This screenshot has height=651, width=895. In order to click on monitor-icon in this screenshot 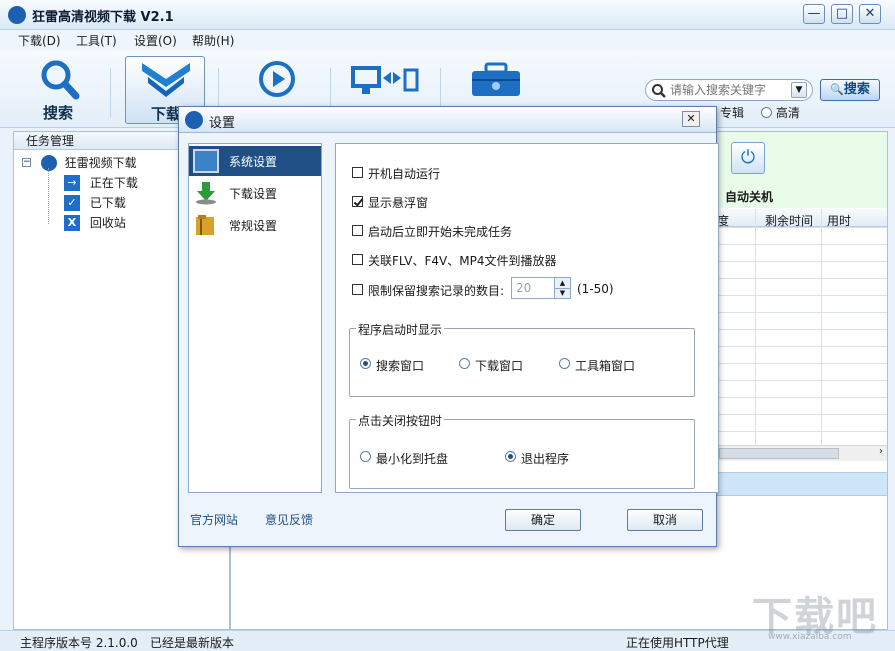, I will do `click(206, 161)`.